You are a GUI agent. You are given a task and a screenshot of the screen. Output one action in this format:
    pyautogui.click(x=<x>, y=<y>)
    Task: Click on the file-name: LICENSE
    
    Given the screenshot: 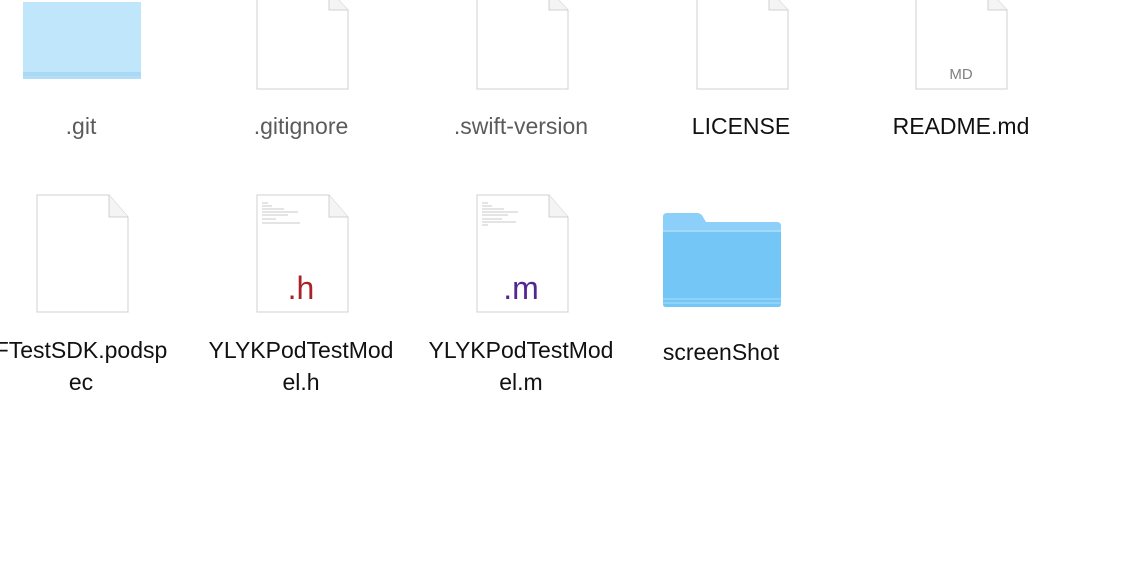 What is the action you would take?
    pyautogui.click(x=741, y=126)
    